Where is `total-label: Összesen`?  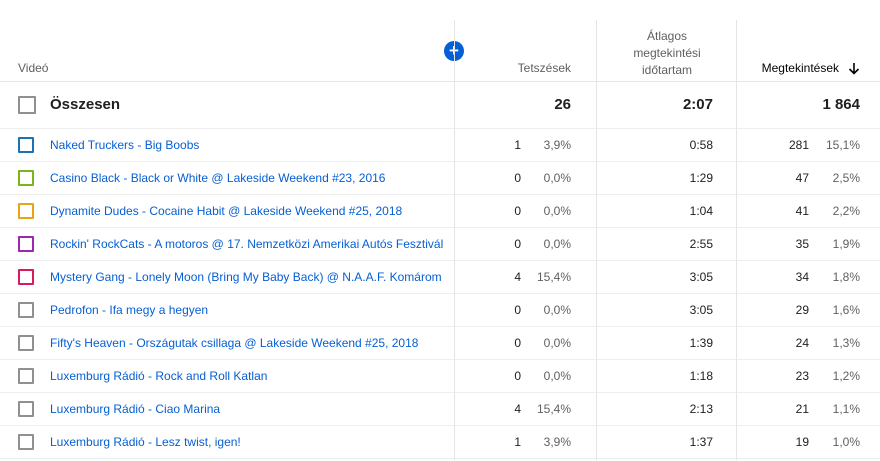
total-label: Összesen is located at coordinates (85, 104).